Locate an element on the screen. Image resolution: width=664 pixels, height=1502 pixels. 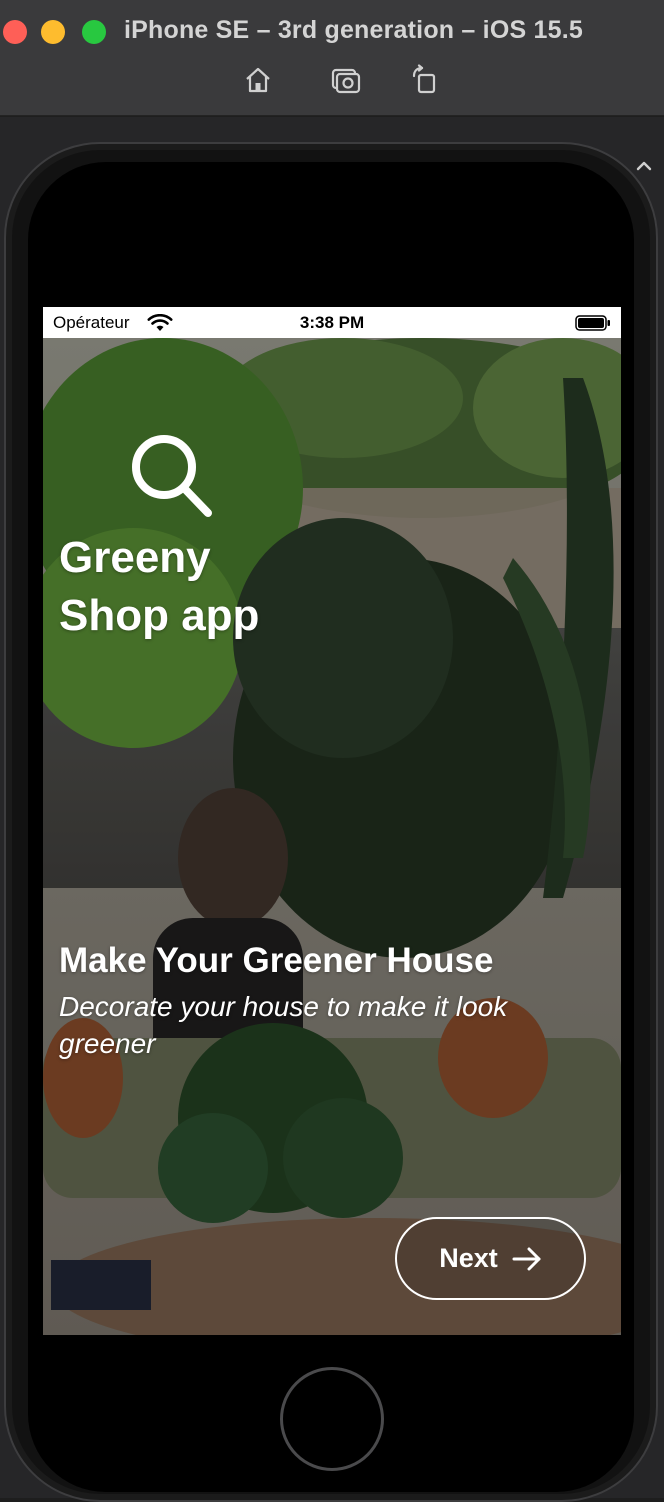
home-button-toolbar is located at coordinates (258, 80).